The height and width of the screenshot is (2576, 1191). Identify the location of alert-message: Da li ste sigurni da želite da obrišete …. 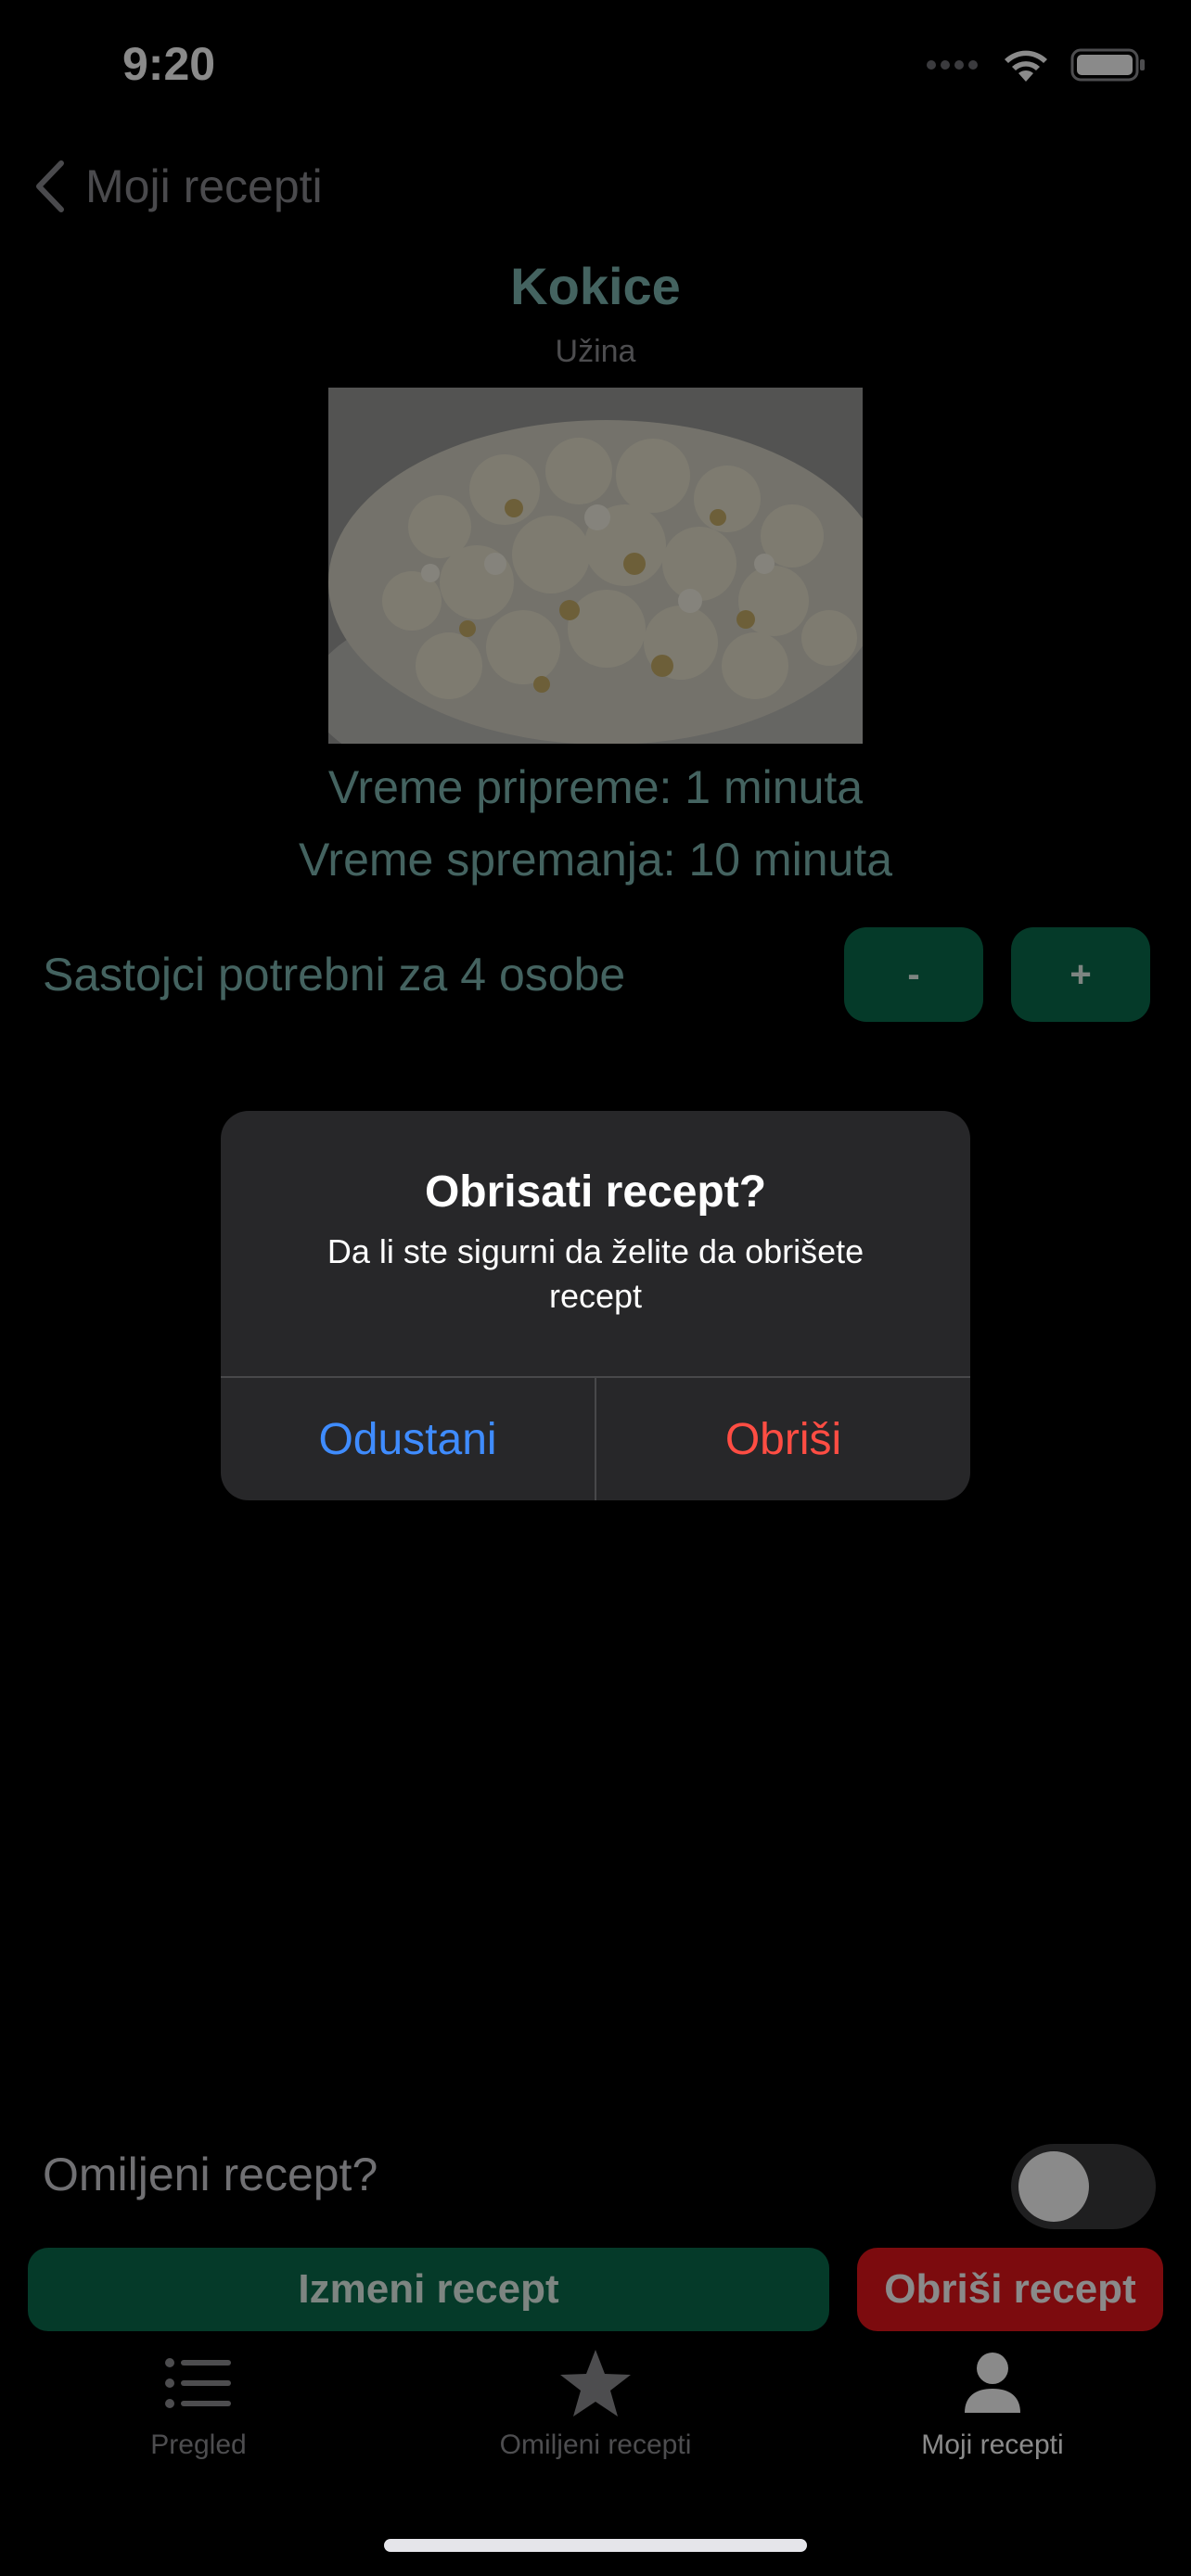
(595, 1273).